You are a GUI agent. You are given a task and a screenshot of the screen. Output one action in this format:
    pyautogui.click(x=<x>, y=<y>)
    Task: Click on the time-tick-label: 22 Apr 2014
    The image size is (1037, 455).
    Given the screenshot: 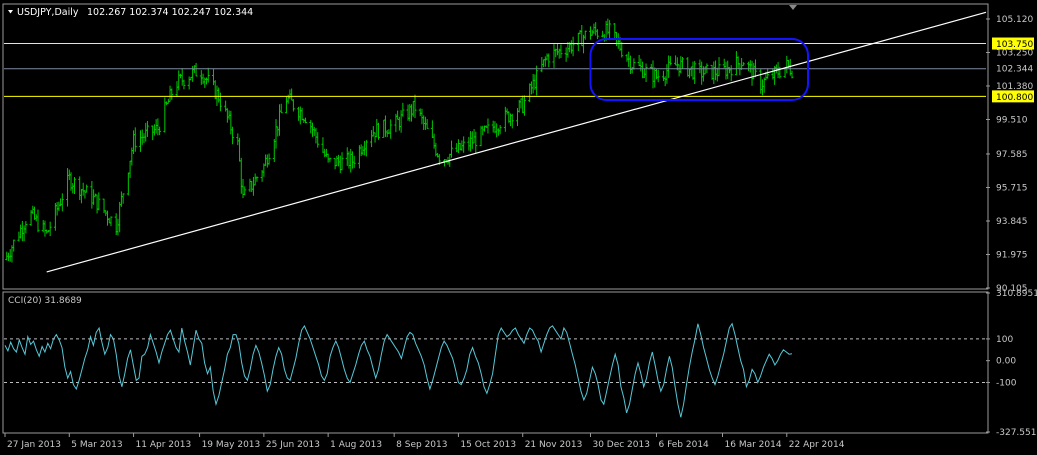 What is the action you would take?
    pyautogui.click(x=817, y=445)
    